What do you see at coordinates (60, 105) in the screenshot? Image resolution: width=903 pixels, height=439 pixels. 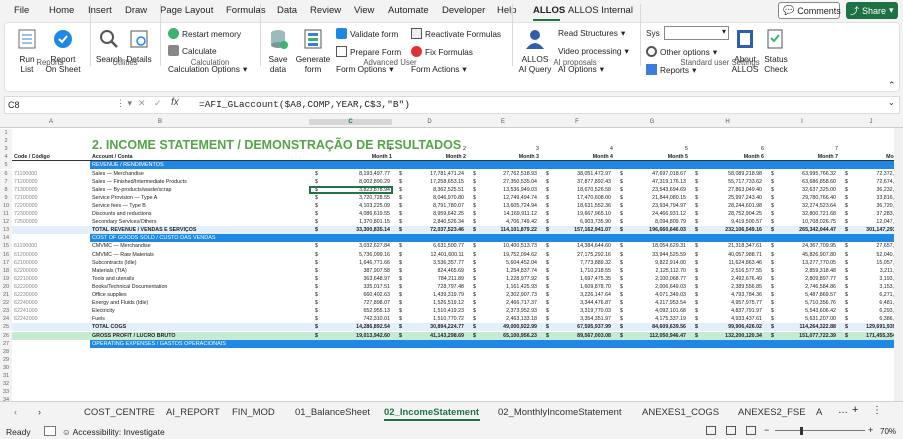 I see `name-box: C8` at bounding box center [60, 105].